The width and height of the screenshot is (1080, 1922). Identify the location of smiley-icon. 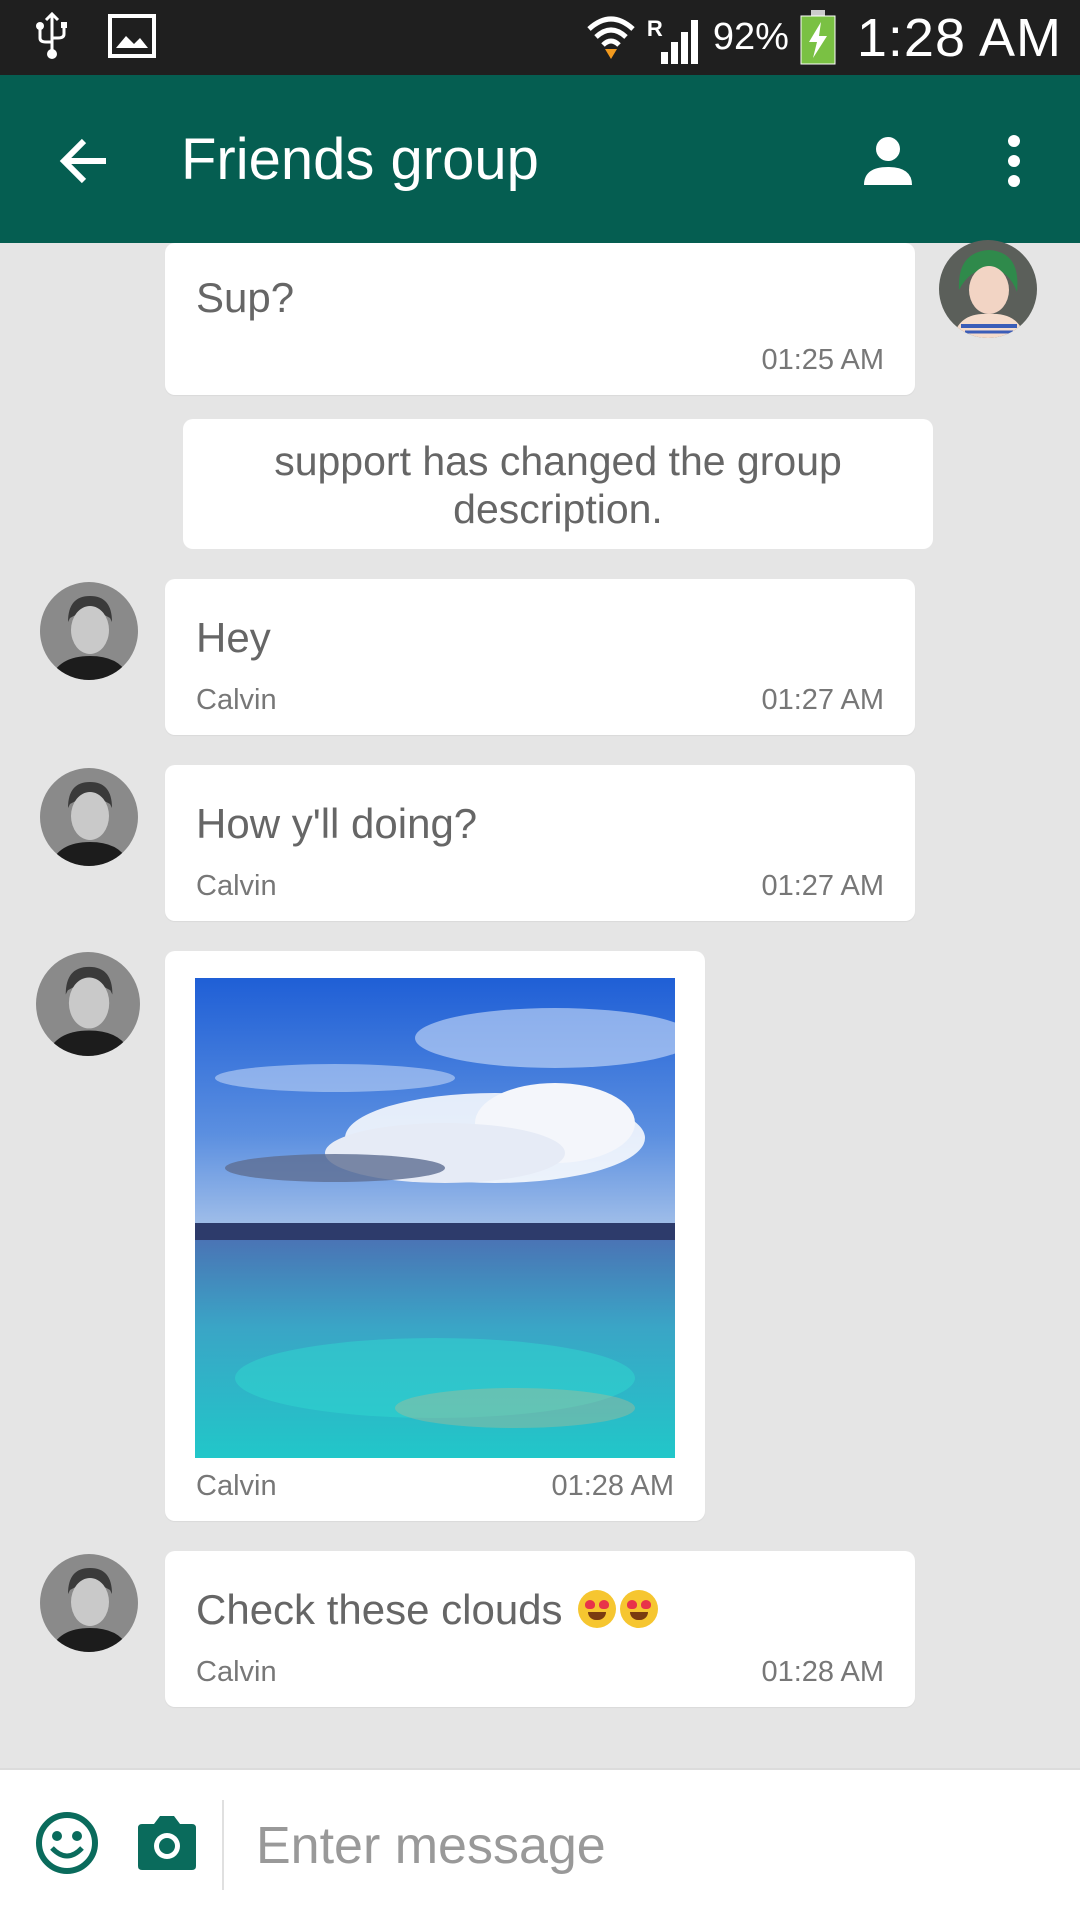
(67, 1843).